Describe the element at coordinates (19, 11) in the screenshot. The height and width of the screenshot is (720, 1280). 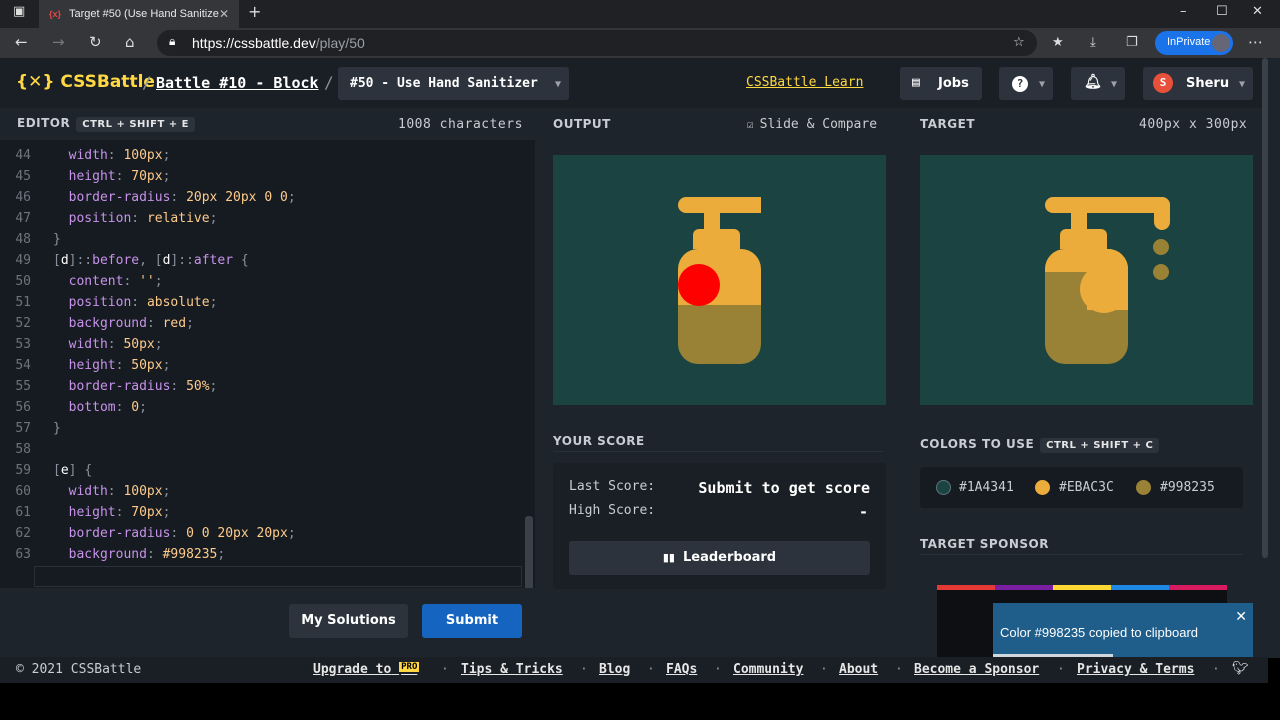
I see `window-menu-icon: ▣` at that location.